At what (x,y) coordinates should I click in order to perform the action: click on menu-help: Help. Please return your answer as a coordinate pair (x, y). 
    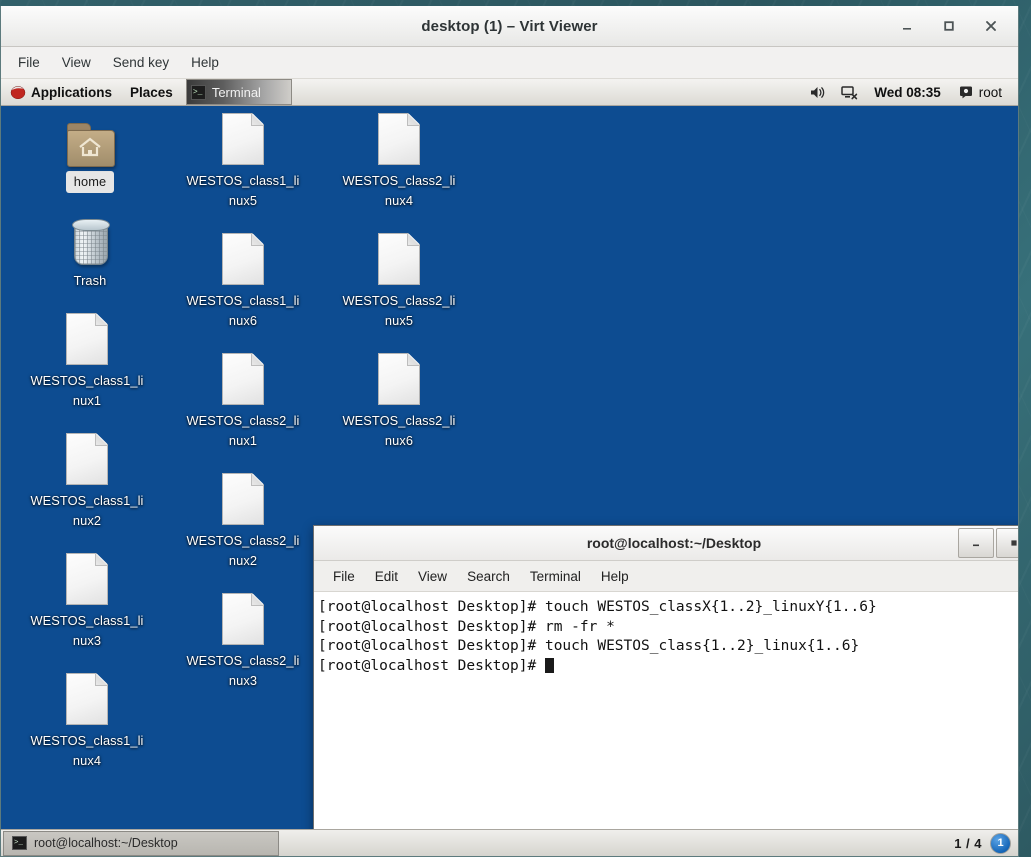
    Looking at the image, I should click on (205, 62).